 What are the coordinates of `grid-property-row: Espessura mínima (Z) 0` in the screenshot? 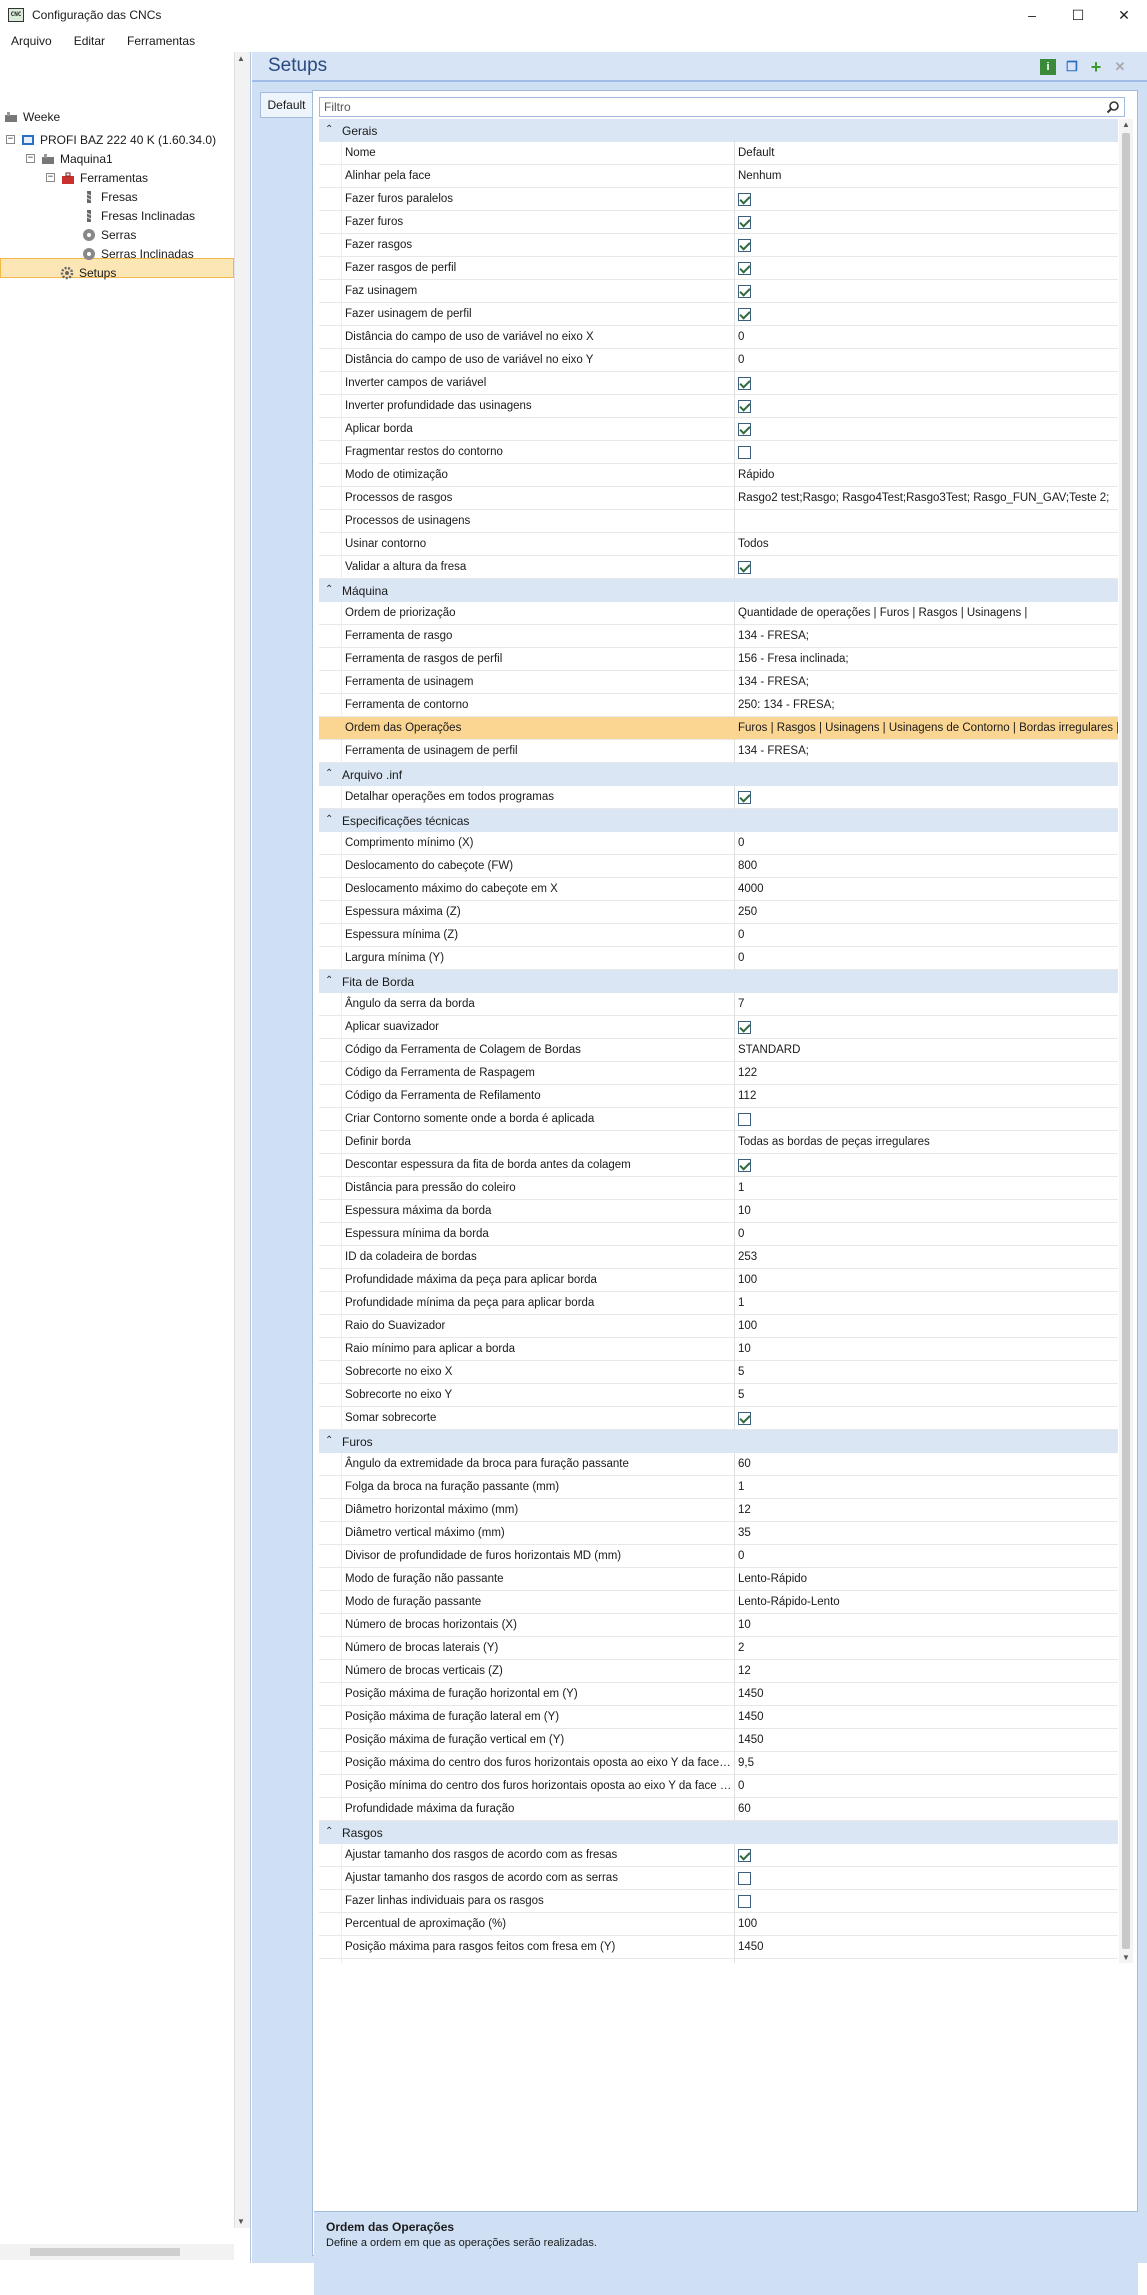 It's located at (718, 935).